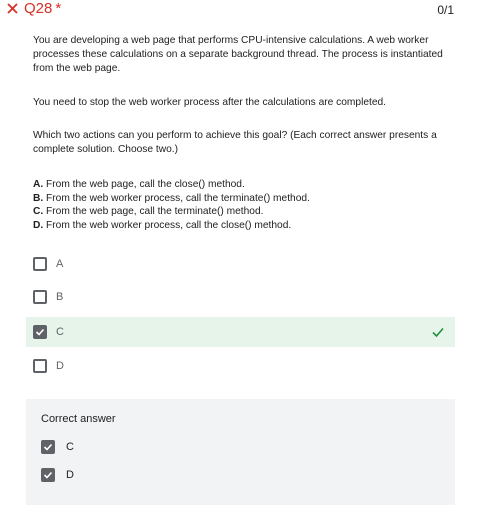  What do you see at coordinates (78, 419) in the screenshot?
I see `correct-answer-title: Correct answer` at bounding box center [78, 419].